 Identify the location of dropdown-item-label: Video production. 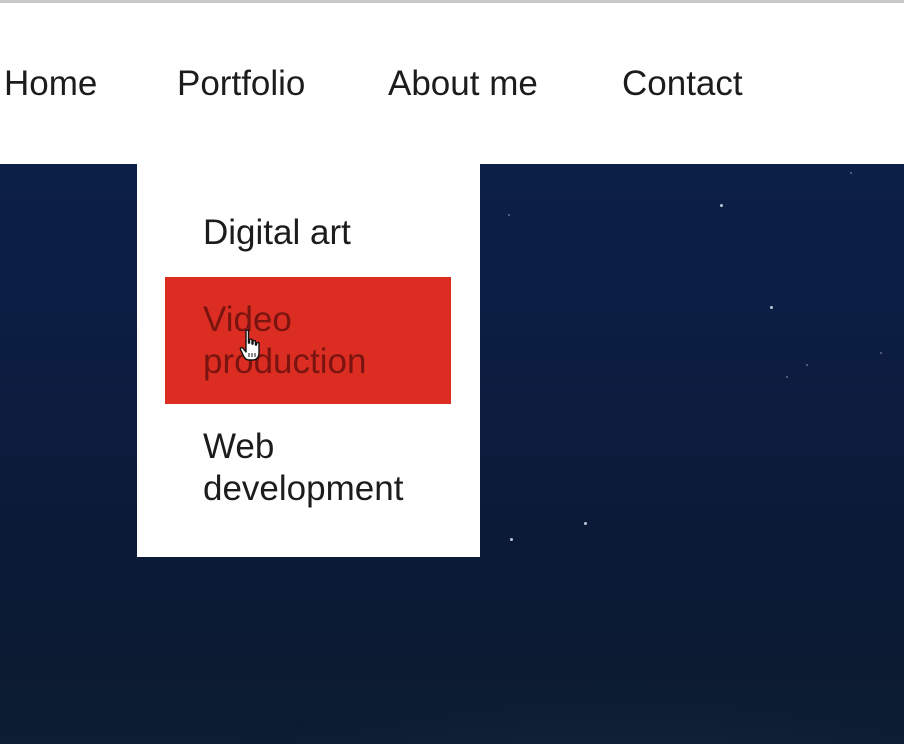
(285, 340).